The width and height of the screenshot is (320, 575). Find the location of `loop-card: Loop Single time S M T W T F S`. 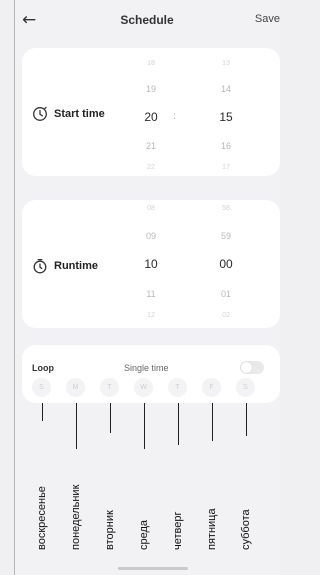

loop-card: Loop Single time S M T W T F S is located at coordinates (151, 374).